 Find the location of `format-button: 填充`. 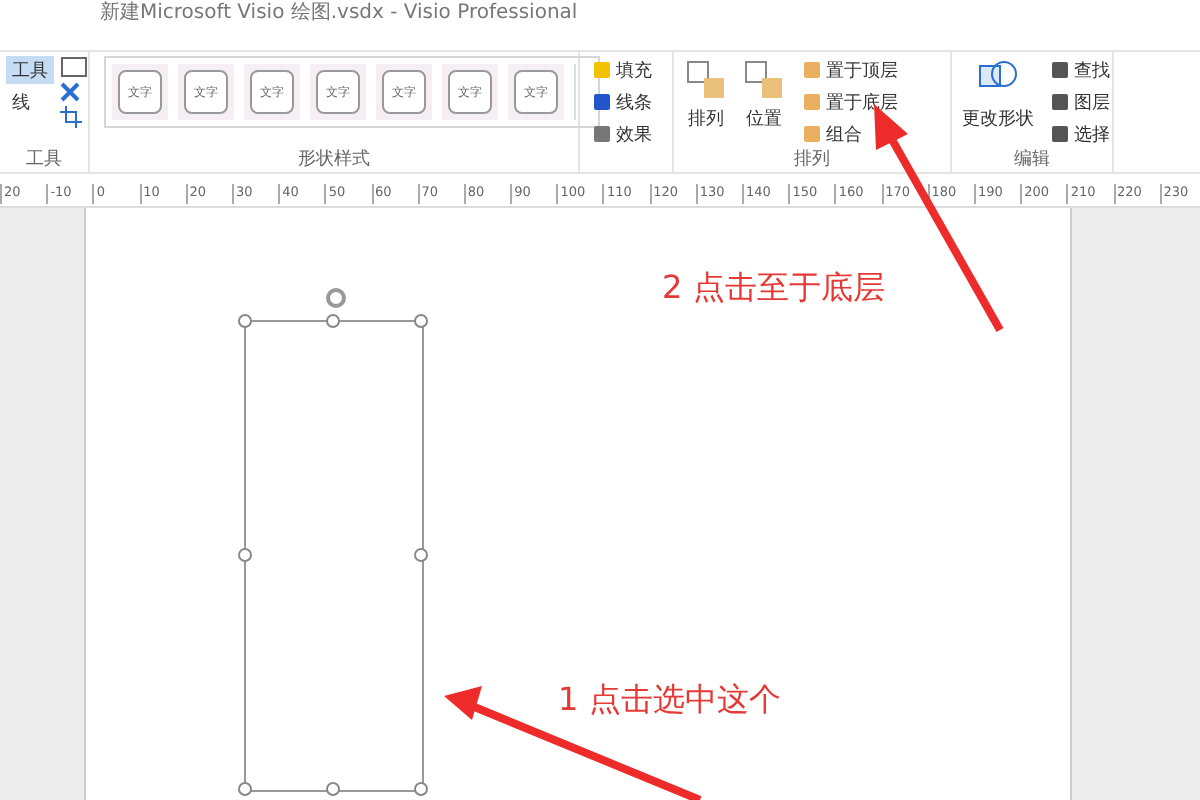

format-button: 填充 is located at coordinates (622, 70).